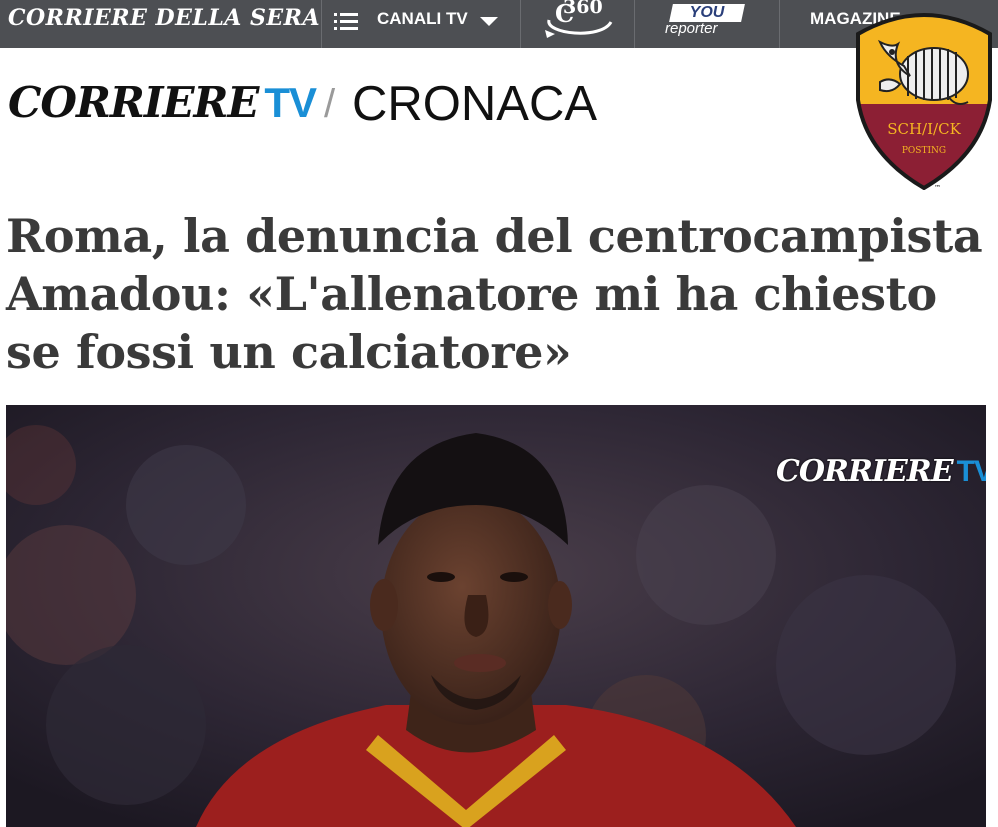  I want to click on menu-icon, so click(346, 21).